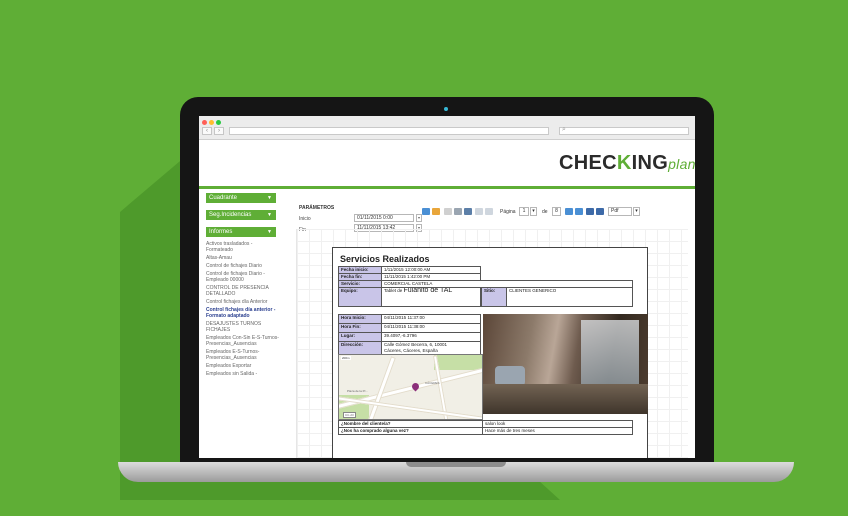 The height and width of the screenshot is (522, 862). What do you see at coordinates (385, 259) in the screenshot?
I see `report-title: Servicios Realizados` at bounding box center [385, 259].